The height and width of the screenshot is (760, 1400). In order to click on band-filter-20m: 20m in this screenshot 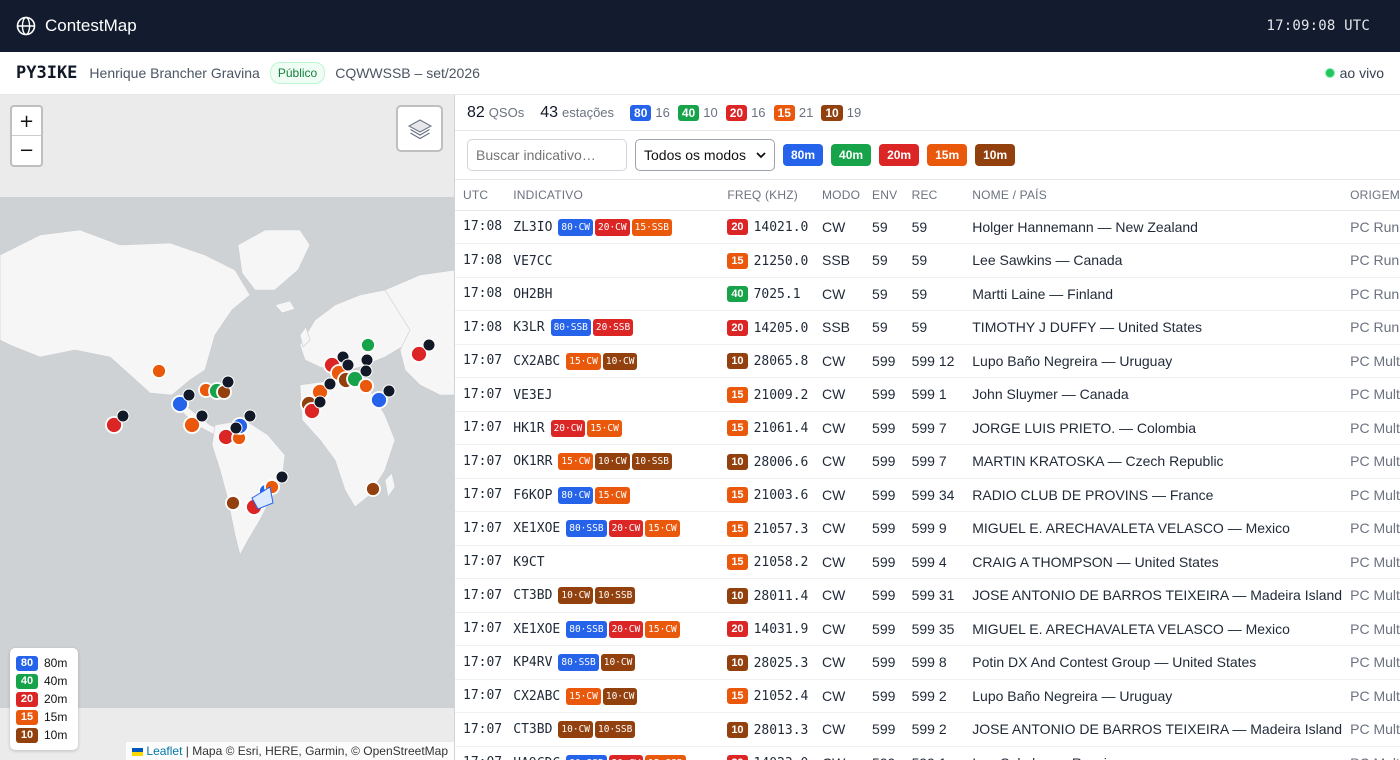, I will do `click(899, 155)`.